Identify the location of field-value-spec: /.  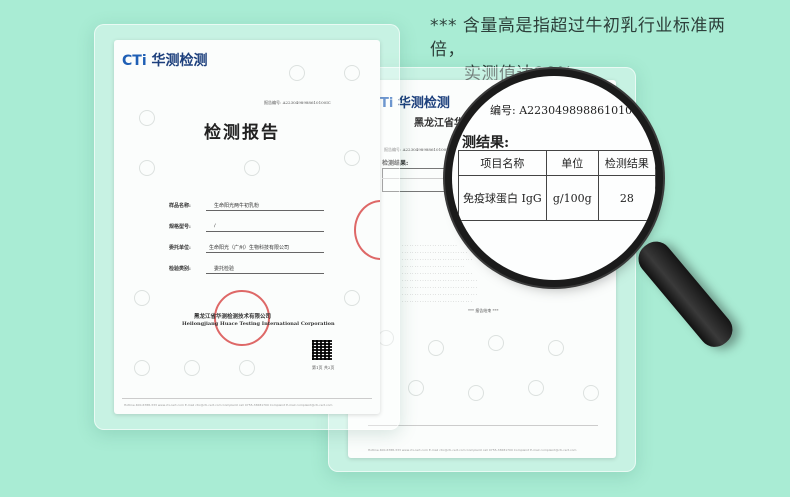
(215, 226).